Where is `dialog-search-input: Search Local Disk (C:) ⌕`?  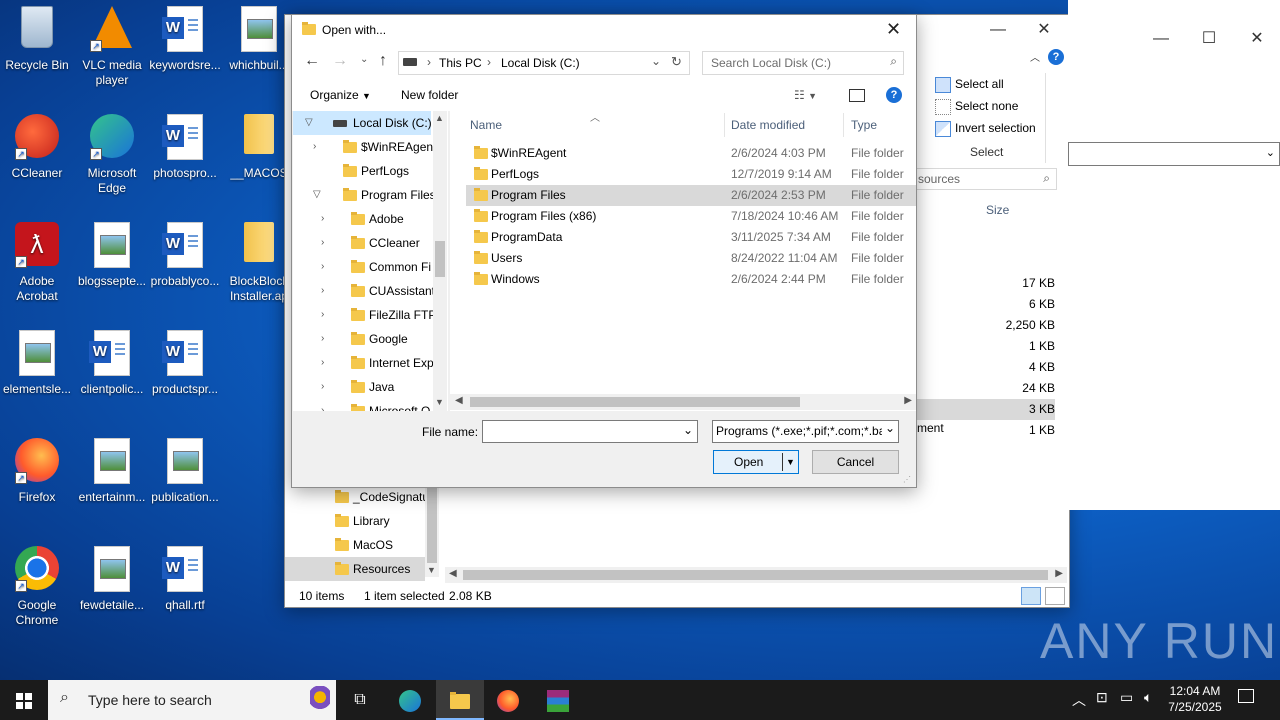
dialog-search-input: Search Local Disk (C:) ⌕ is located at coordinates (803, 63).